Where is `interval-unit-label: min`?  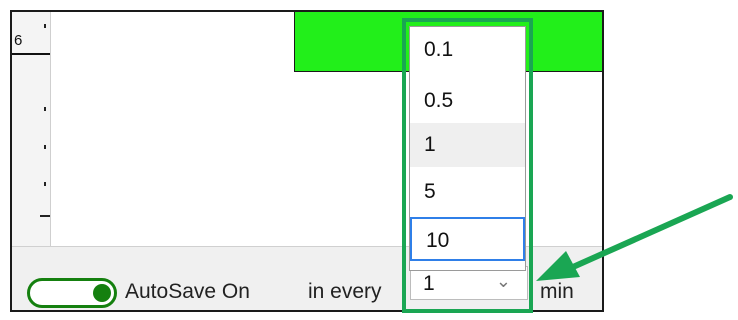 interval-unit-label: min is located at coordinates (557, 291).